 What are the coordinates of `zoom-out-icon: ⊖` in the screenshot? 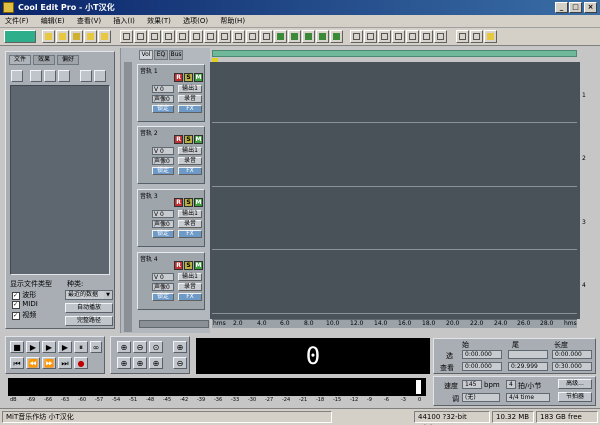 It's located at (140, 347).